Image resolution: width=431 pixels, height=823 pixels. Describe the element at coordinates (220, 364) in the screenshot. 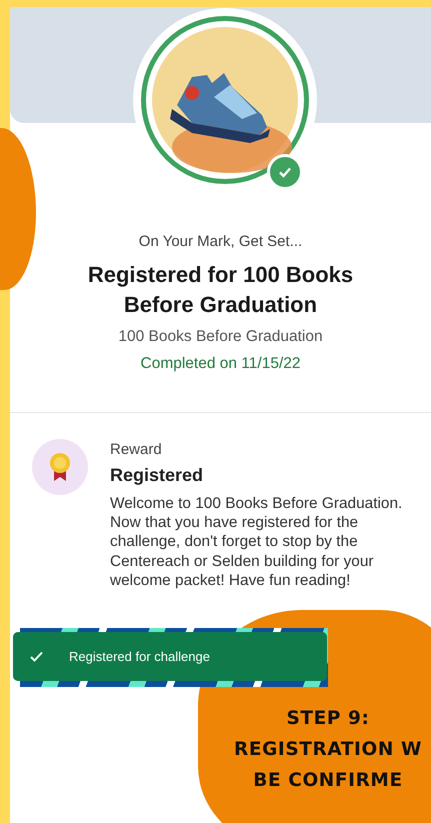

I see `completion-date: Completed on 11/15/22` at that location.